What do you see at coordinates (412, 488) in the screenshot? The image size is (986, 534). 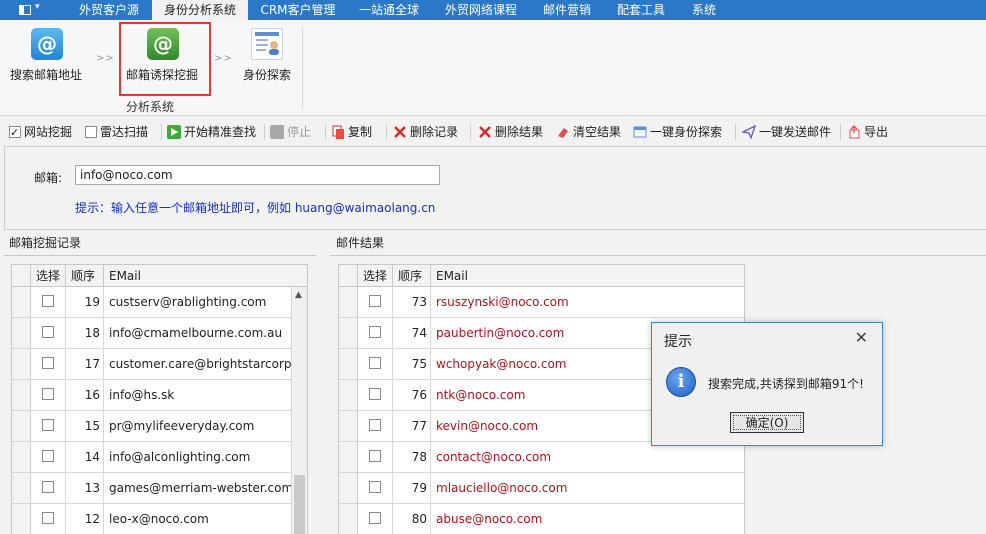 I see `row-order: 79` at bounding box center [412, 488].